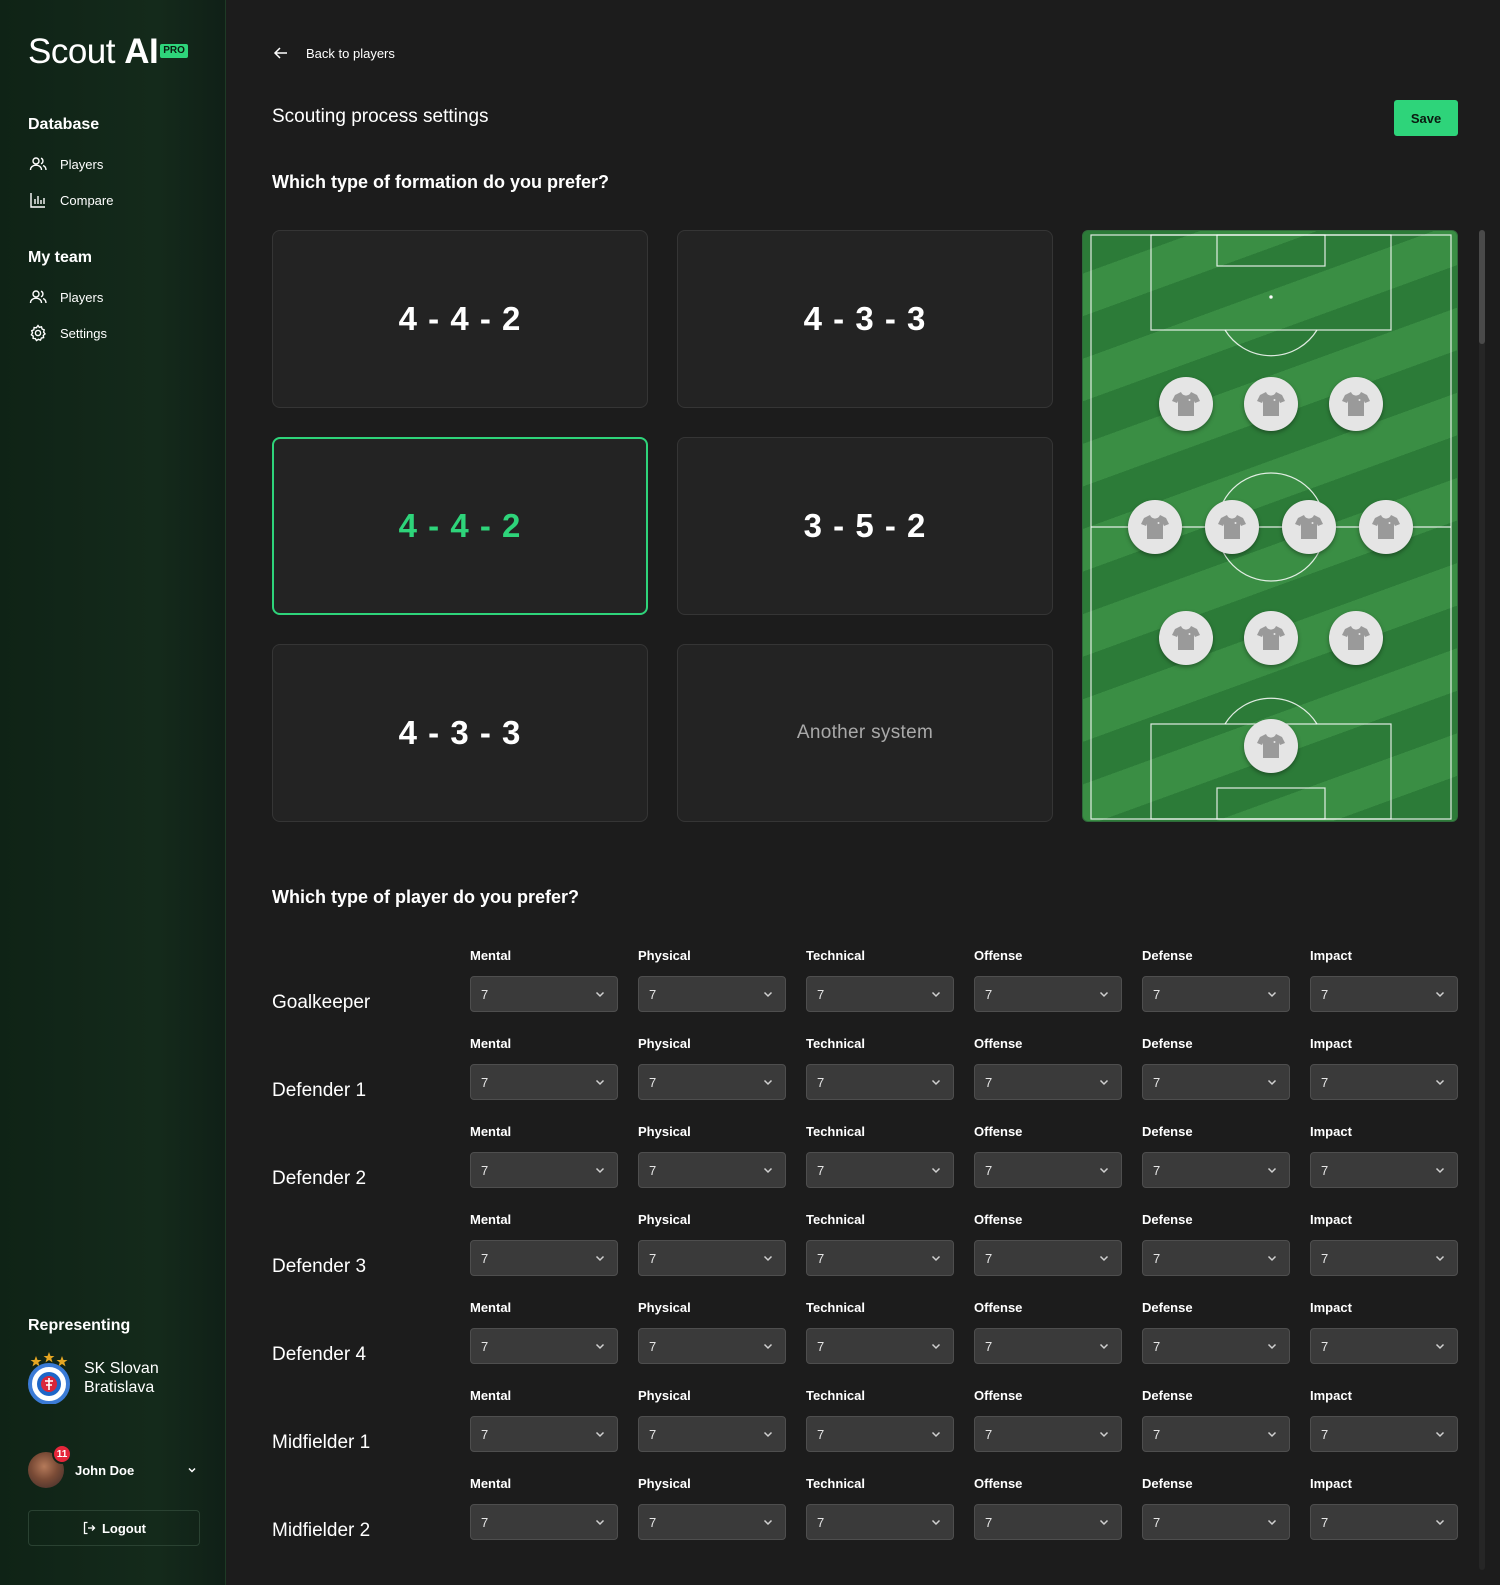 The height and width of the screenshot is (1585, 1500). Describe the element at coordinates (1426, 118) in the screenshot. I see `save-button: Save` at that location.